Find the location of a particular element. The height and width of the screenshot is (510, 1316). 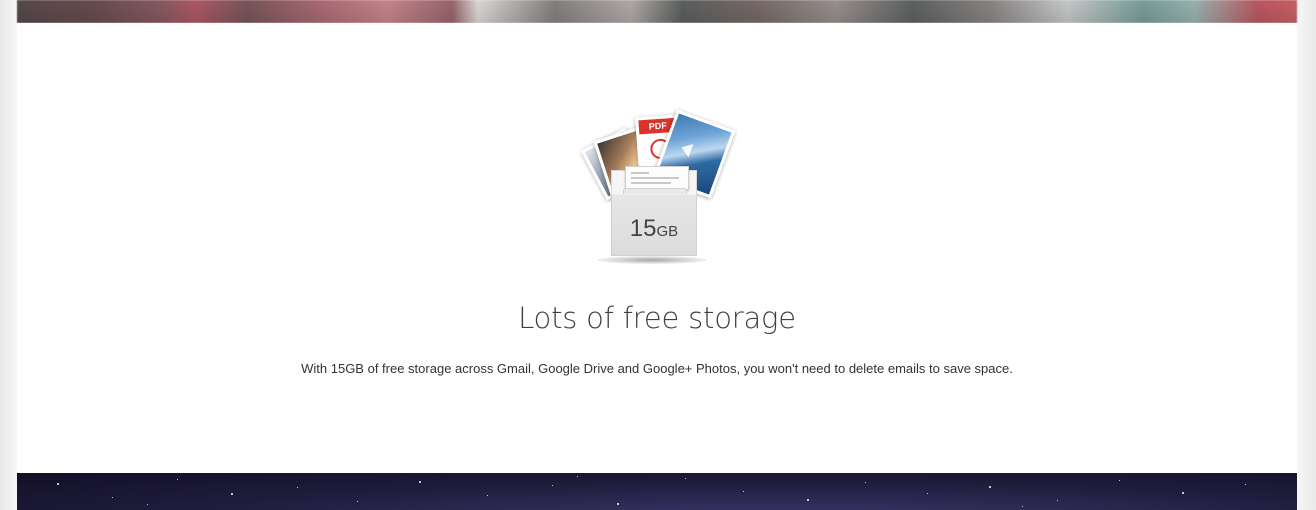

document-preview is located at coordinates (657, 178).